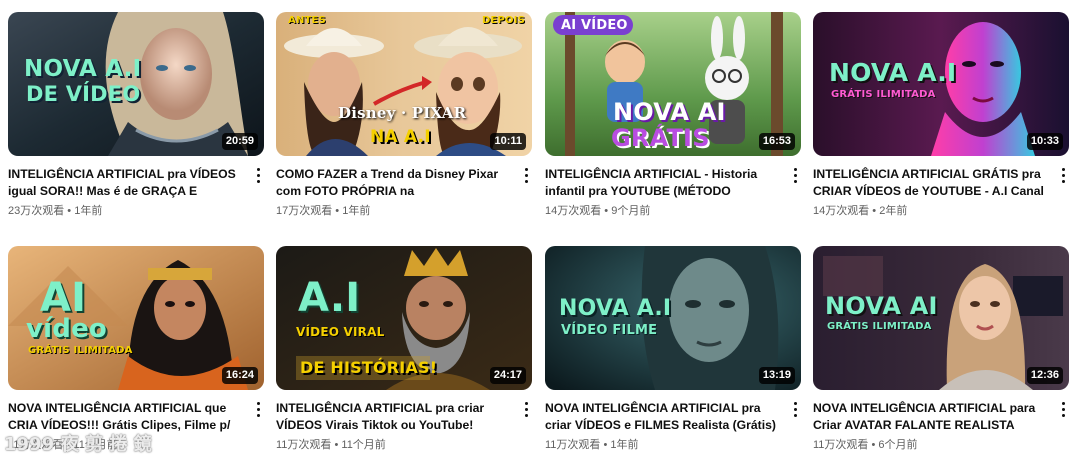 This screenshot has width=1080, height=460. Describe the element at coordinates (304, 211) in the screenshot. I see `view-count: 17万次观看` at that location.